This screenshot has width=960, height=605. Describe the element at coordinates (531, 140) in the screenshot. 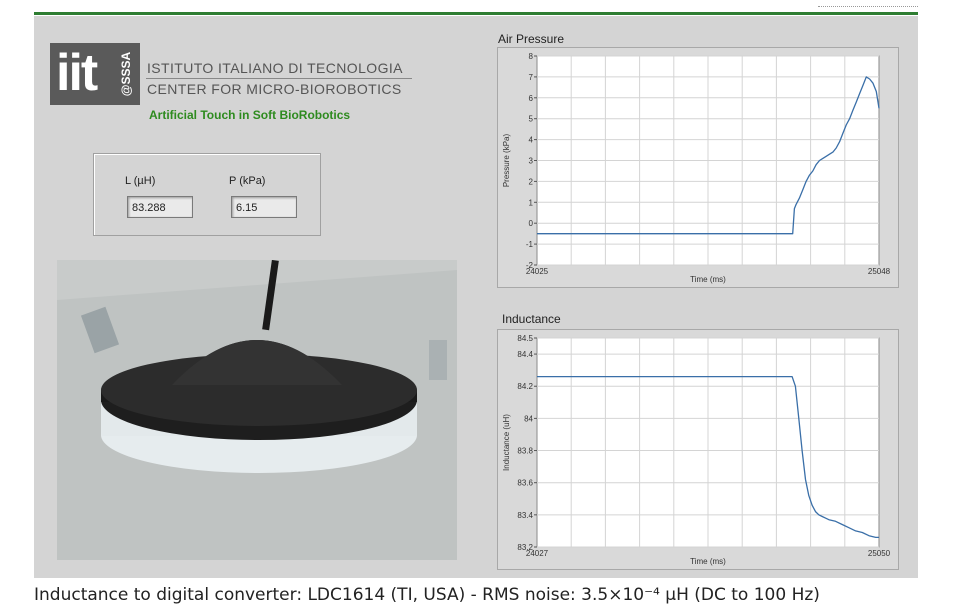

I see `pressure-y-tick-label: 4` at that location.